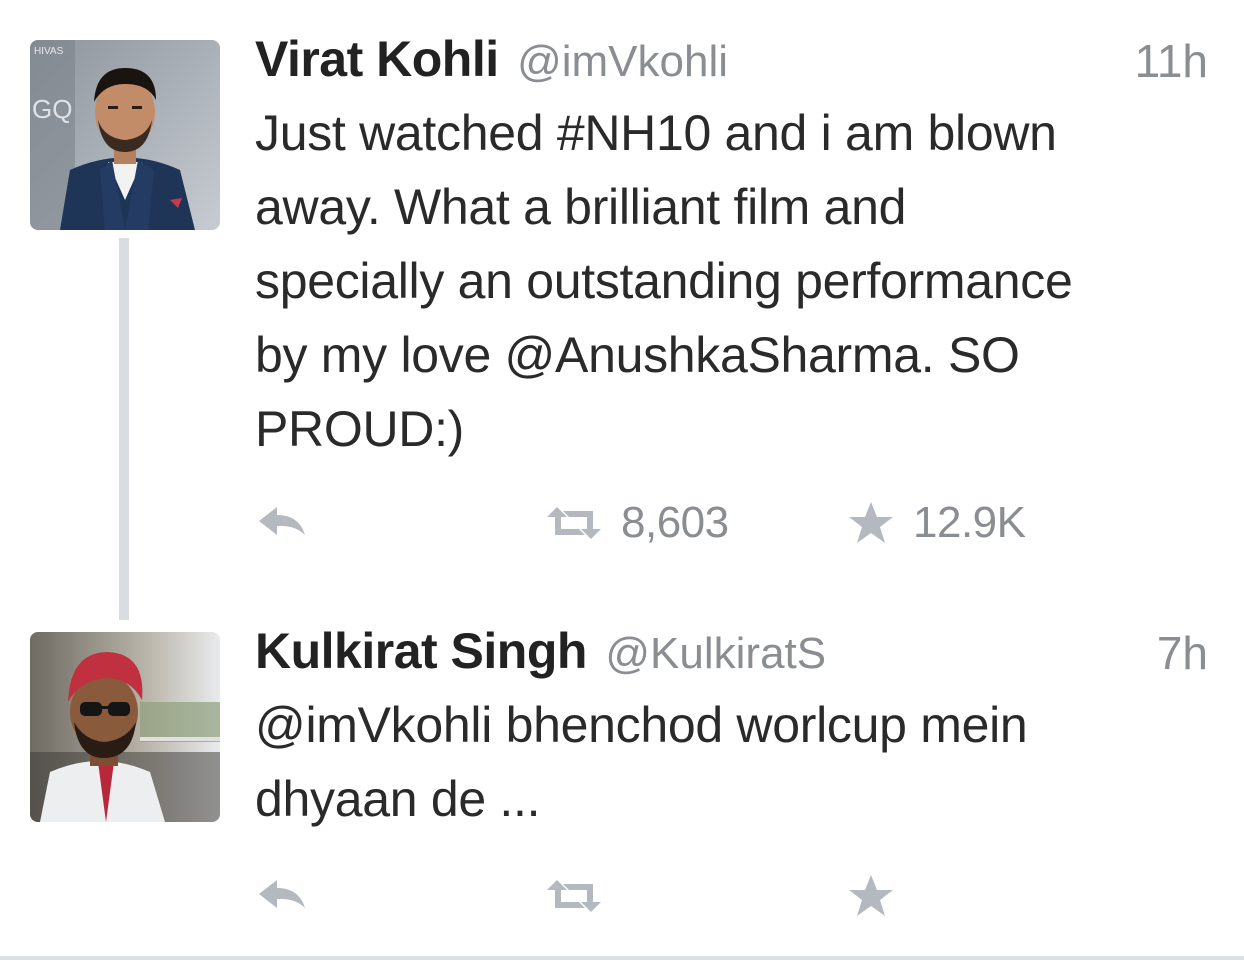 The image size is (1244, 960). What do you see at coordinates (675, 522) in the screenshot?
I see `retweet-count: 8,603` at bounding box center [675, 522].